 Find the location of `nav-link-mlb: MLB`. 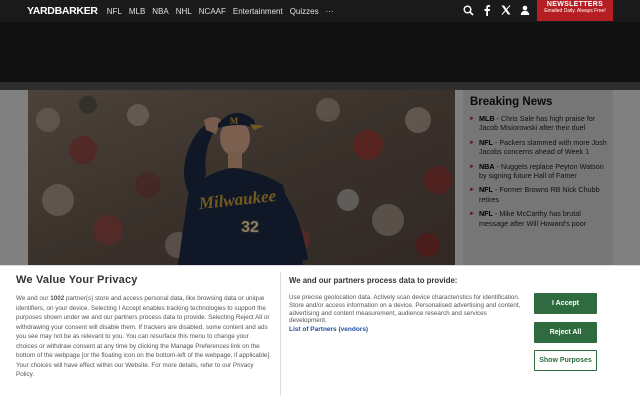

nav-link-mlb: MLB is located at coordinates (137, 11).